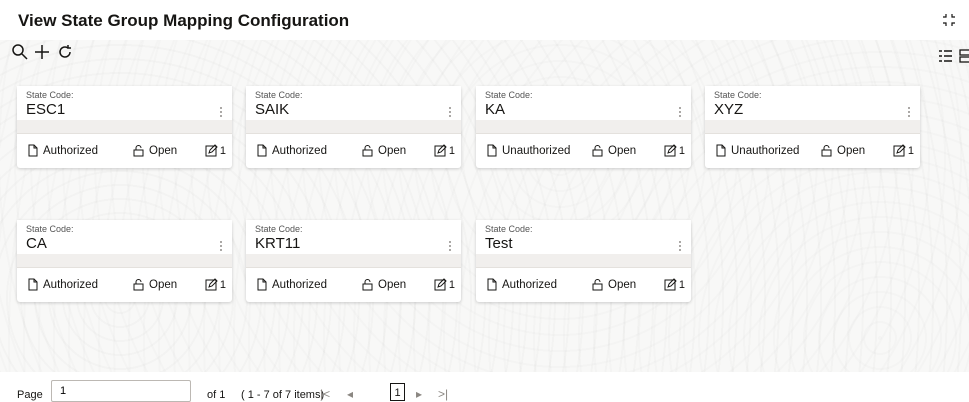  Describe the element at coordinates (272, 109) in the screenshot. I see `state-code-value: SAIK` at that location.